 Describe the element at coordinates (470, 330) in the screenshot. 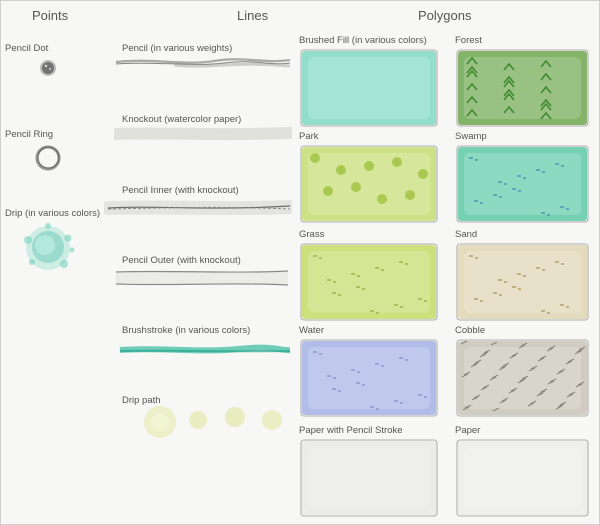

I see `polygon-label-cobble: Cobble` at that location.